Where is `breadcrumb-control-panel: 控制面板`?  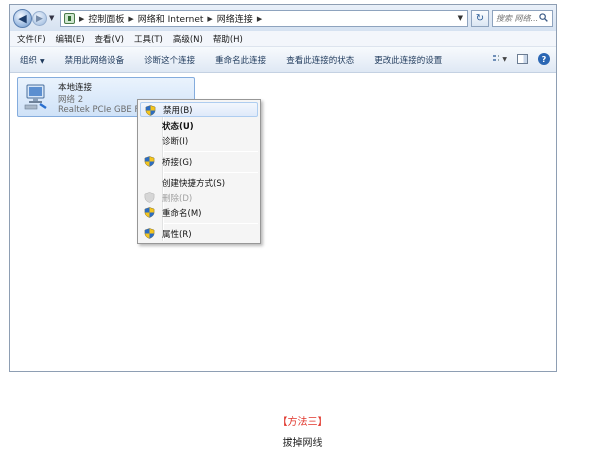 breadcrumb-control-panel: 控制面板 is located at coordinates (106, 18).